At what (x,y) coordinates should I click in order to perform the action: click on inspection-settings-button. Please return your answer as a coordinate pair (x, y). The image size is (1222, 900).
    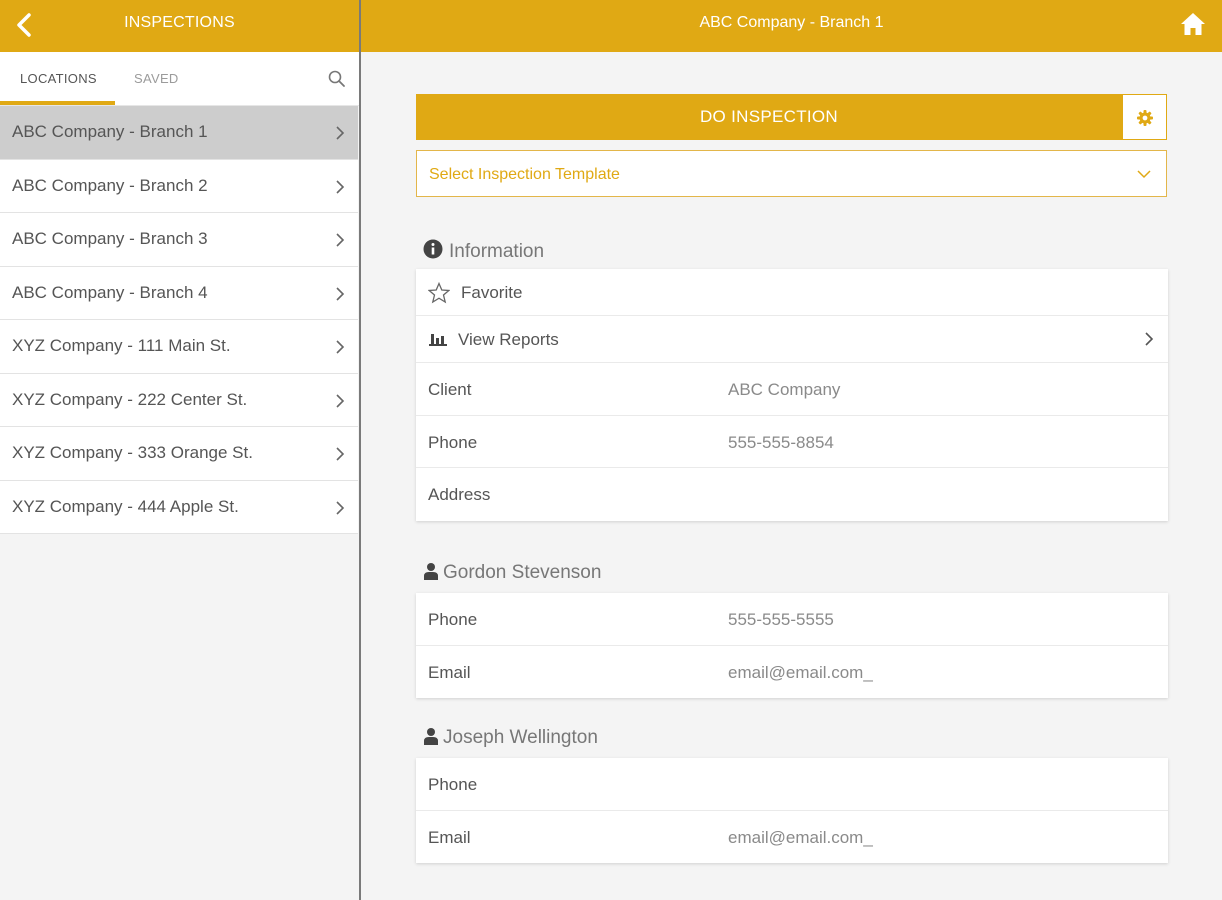
    Looking at the image, I should click on (1144, 117).